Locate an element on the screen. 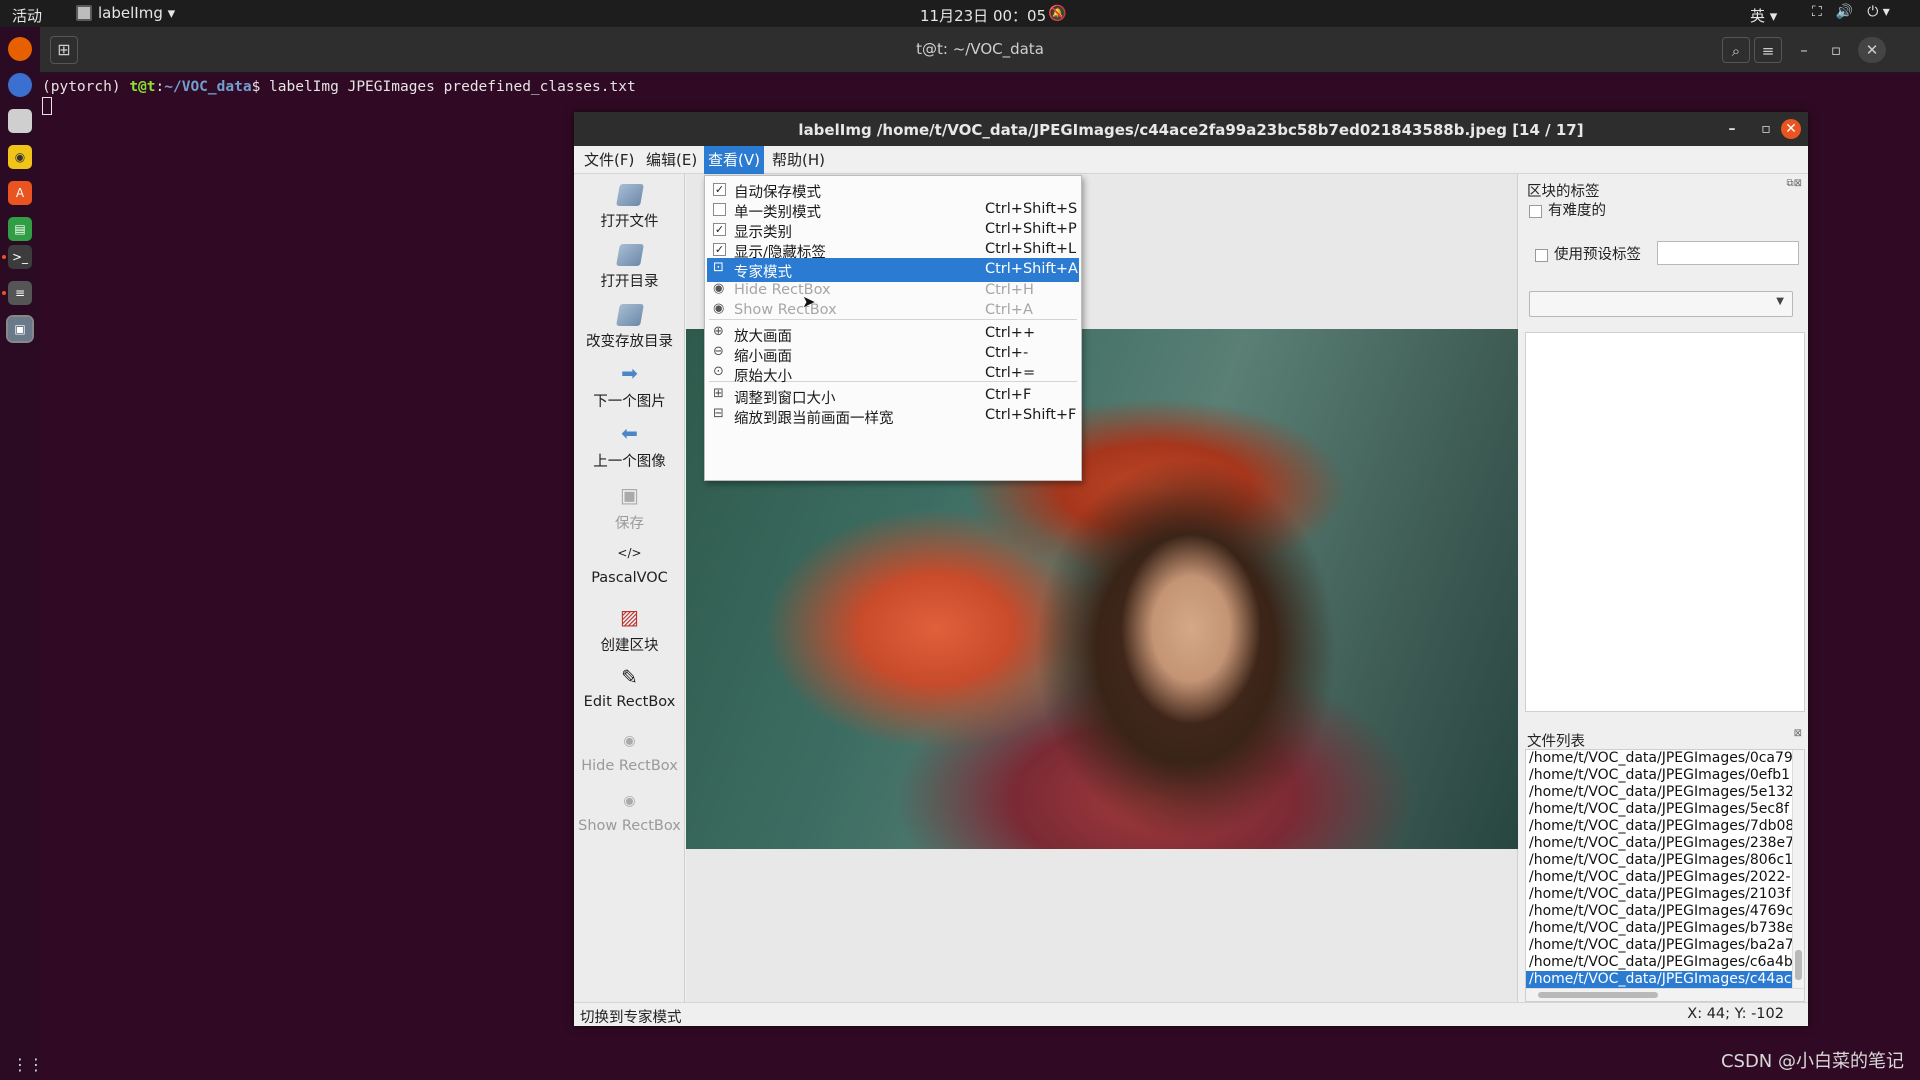 This screenshot has width=1920, height=1080. file-list-item: /home/t/VOC_data/JPEGImages/7db08 is located at coordinates (1659, 826).